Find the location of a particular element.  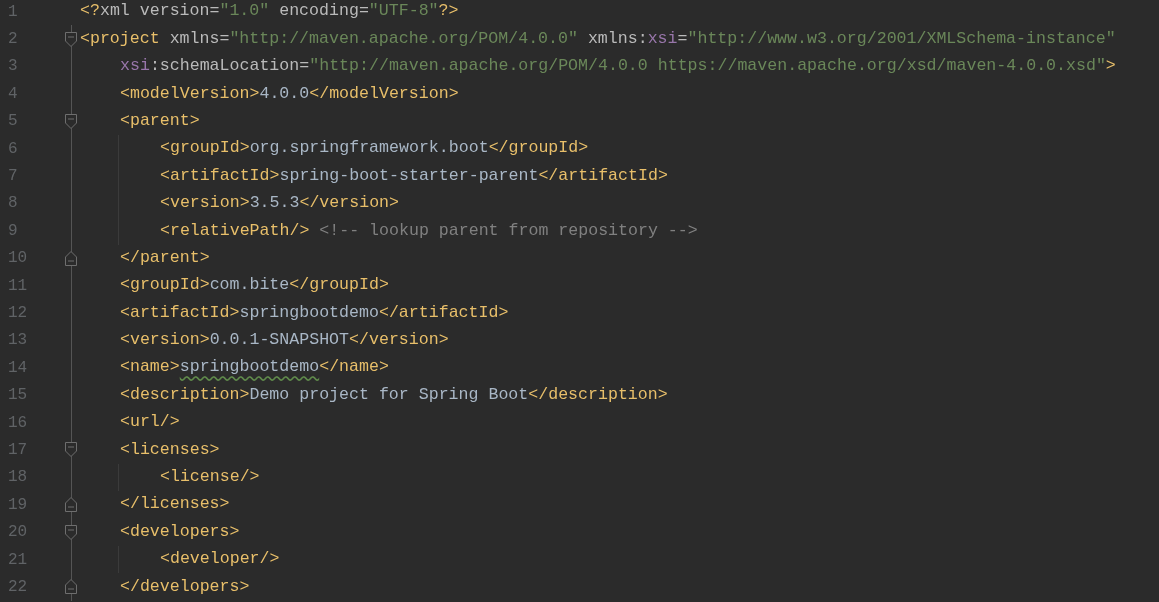

line-number: 19 is located at coordinates (18, 504).